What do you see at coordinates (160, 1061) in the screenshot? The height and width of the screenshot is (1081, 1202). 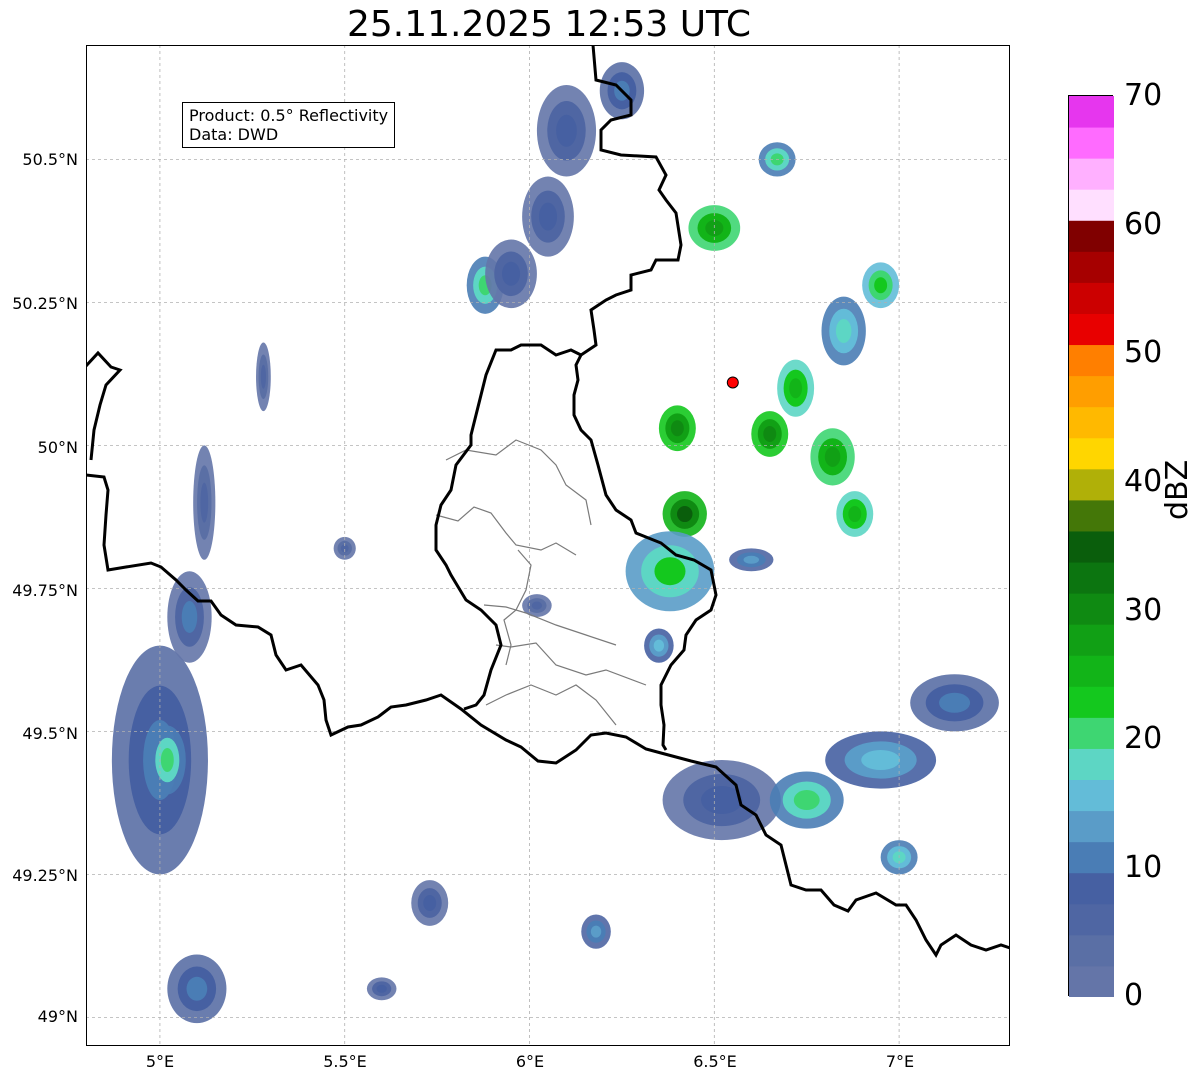 I see `lon-label: 5°E` at bounding box center [160, 1061].